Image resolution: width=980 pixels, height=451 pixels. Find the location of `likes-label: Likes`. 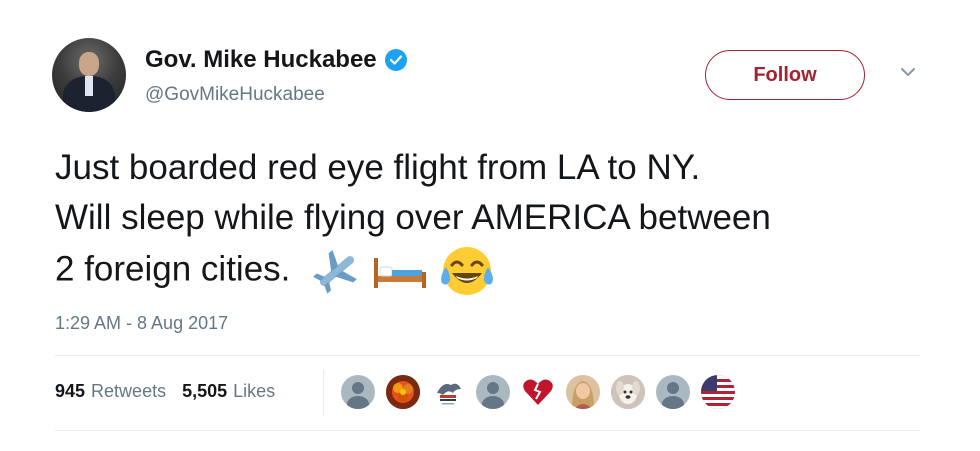

likes-label: Likes is located at coordinates (254, 391).